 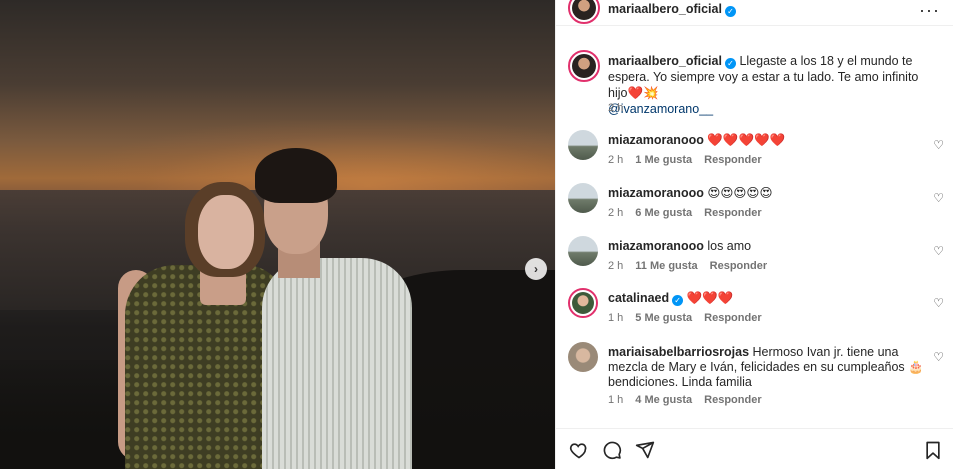 What do you see at coordinates (665, 9) in the screenshot?
I see `header-username: mariaalbero_oficial` at bounding box center [665, 9].